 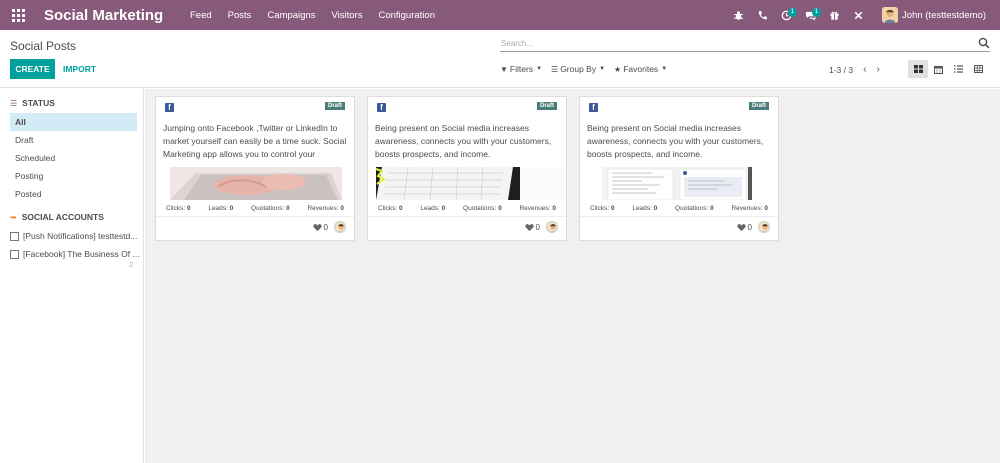 What do you see at coordinates (864, 69) in the screenshot?
I see `pager-previous-icon: ‹` at bounding box center [864, 69].